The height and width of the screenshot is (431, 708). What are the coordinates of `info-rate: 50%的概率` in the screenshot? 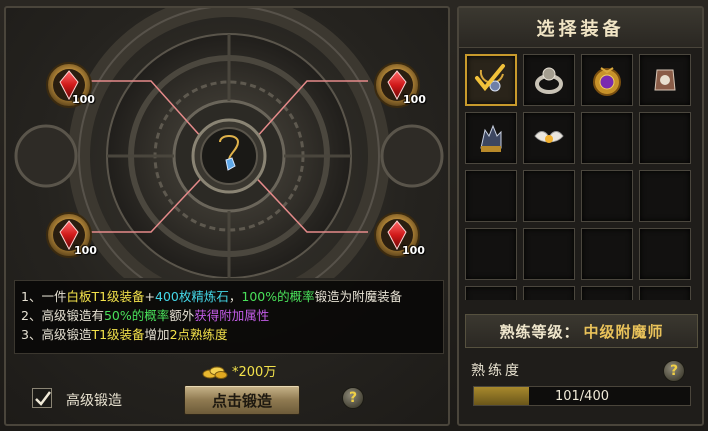 It's located at (136, 315).